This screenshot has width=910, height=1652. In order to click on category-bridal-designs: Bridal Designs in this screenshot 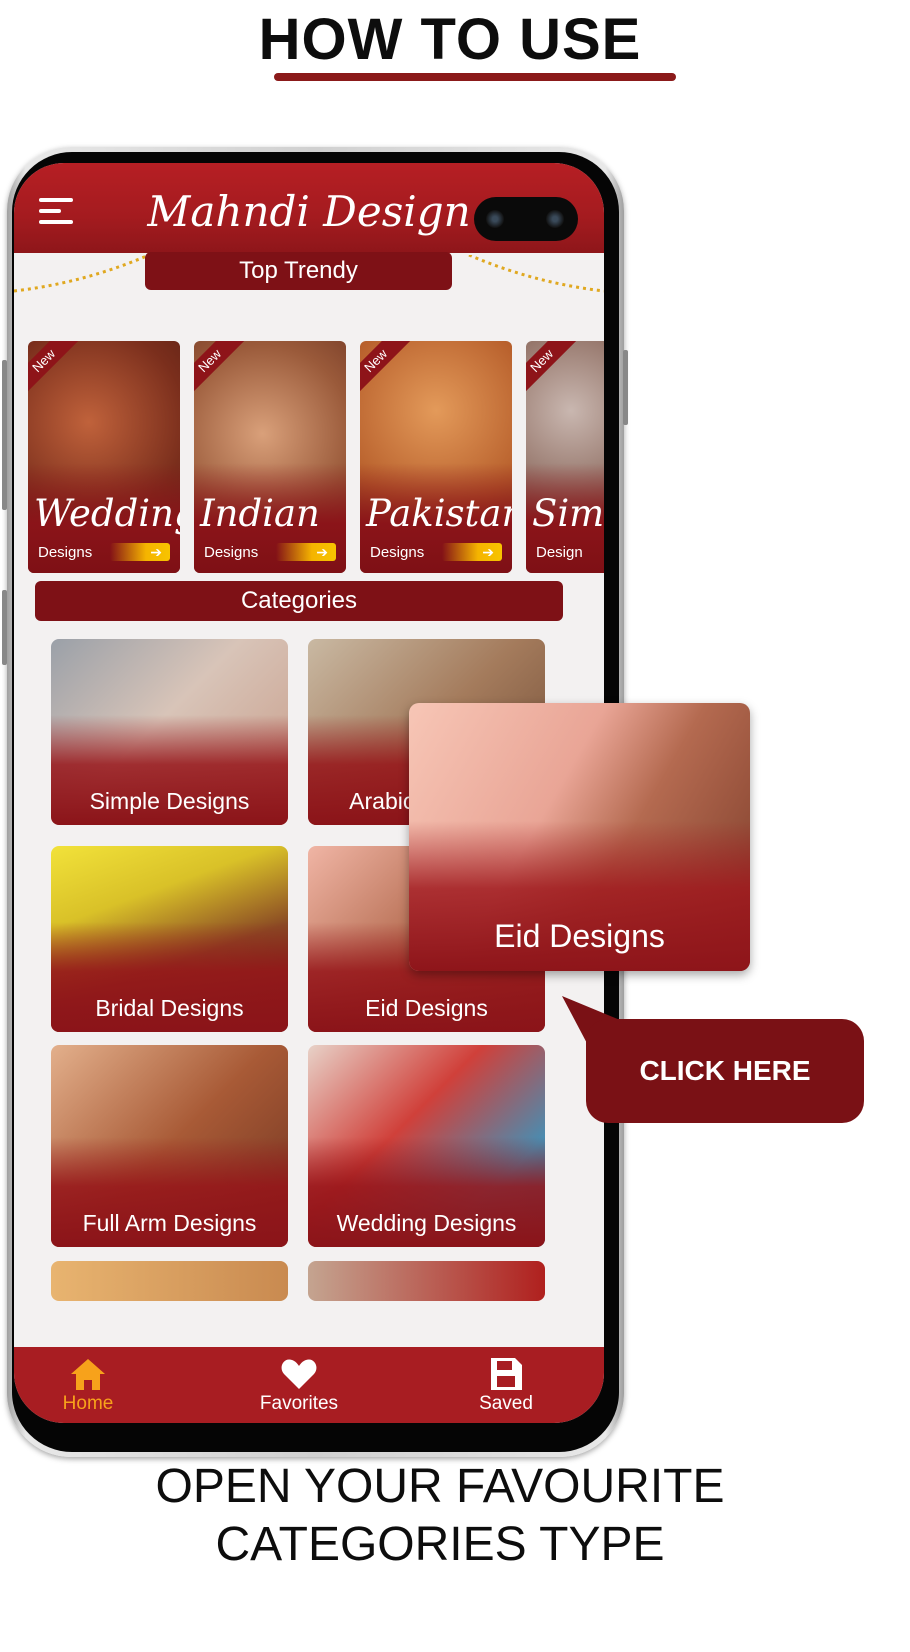, I will do `click(169, 939)`.